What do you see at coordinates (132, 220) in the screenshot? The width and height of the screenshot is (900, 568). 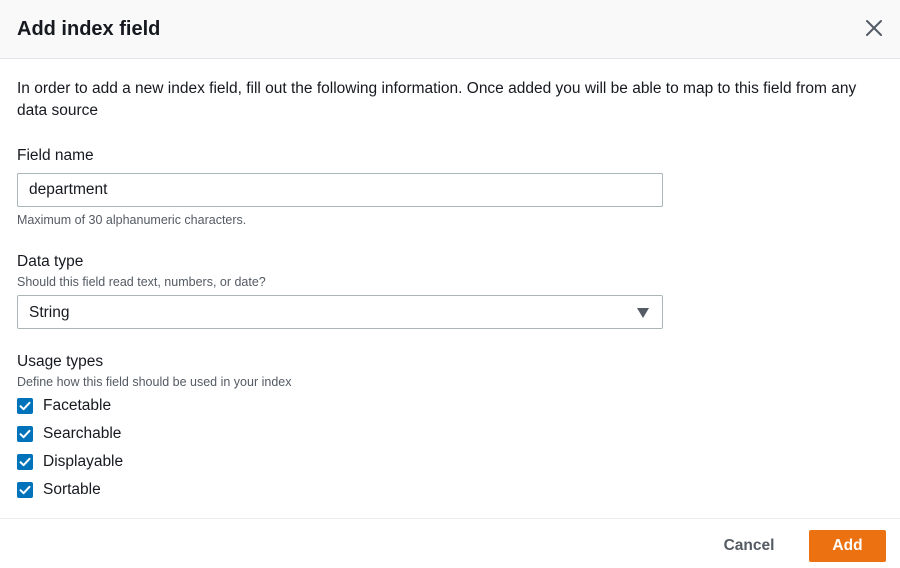 I see `field-name-hint: Maximum of 30 alphanumeric characters.` at bounding box center [132, 220].